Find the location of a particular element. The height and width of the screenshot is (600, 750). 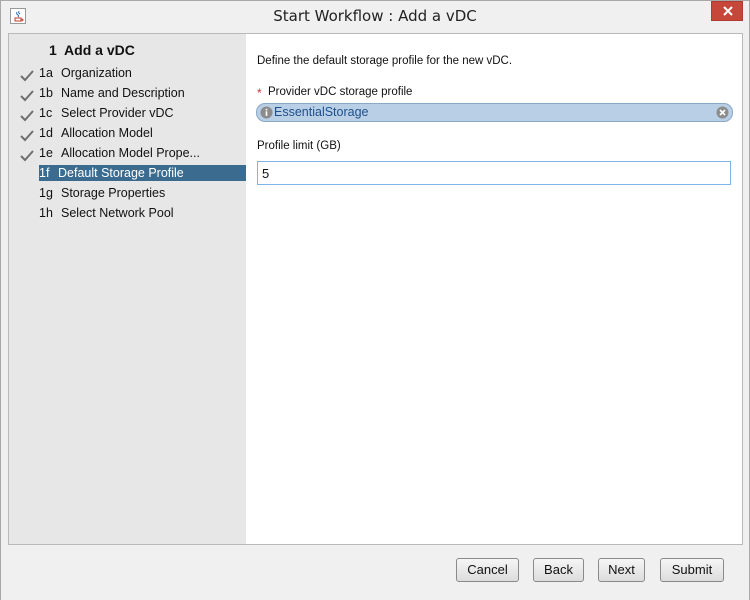

step-label: Allocation Model is located at coordinates (107, 133).